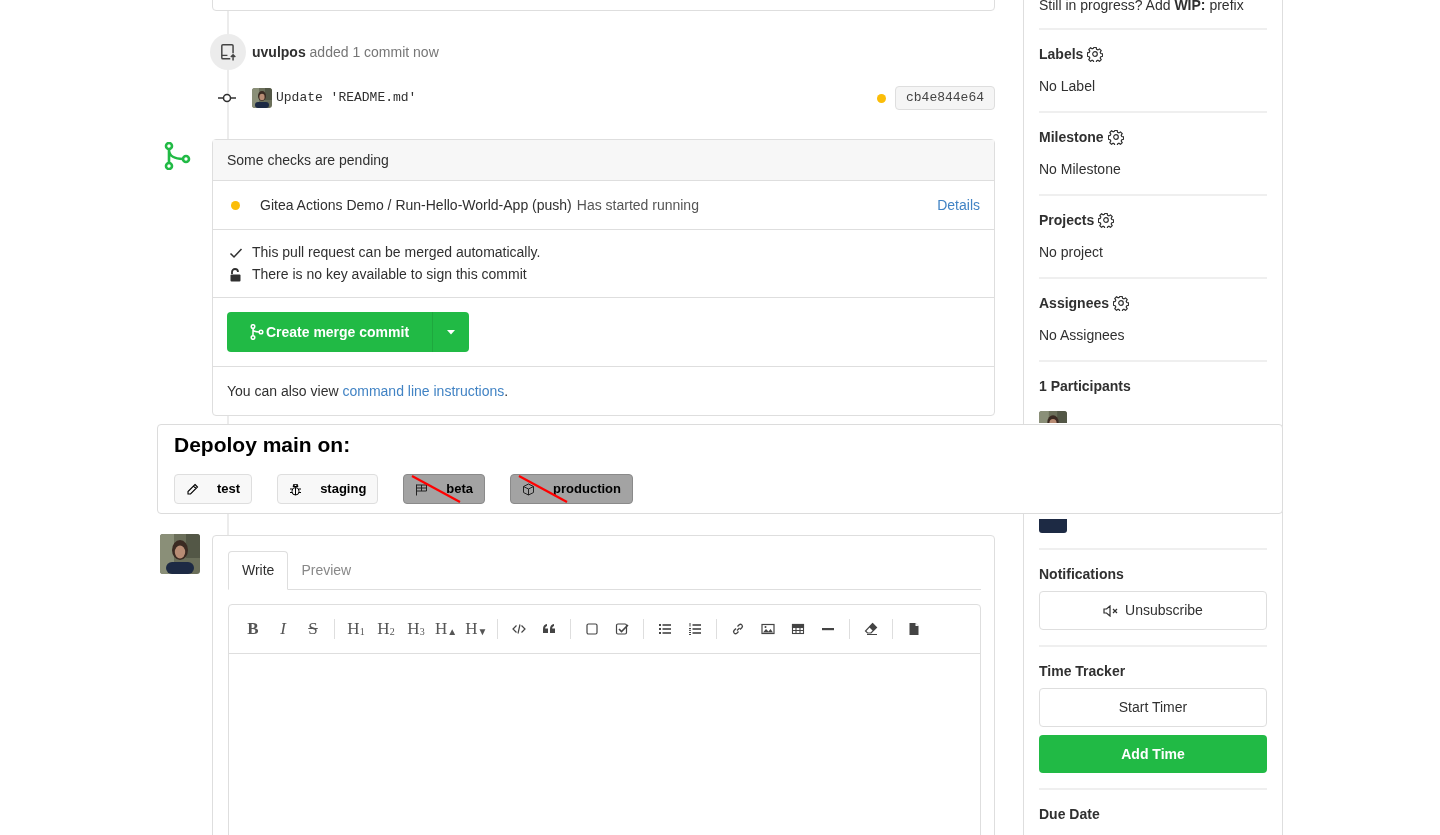 The image size is (1440, 835). Describe the element at coordinates (1153, 707) in the screenshot. I see `start-timer-button: Start Timer` at that location.